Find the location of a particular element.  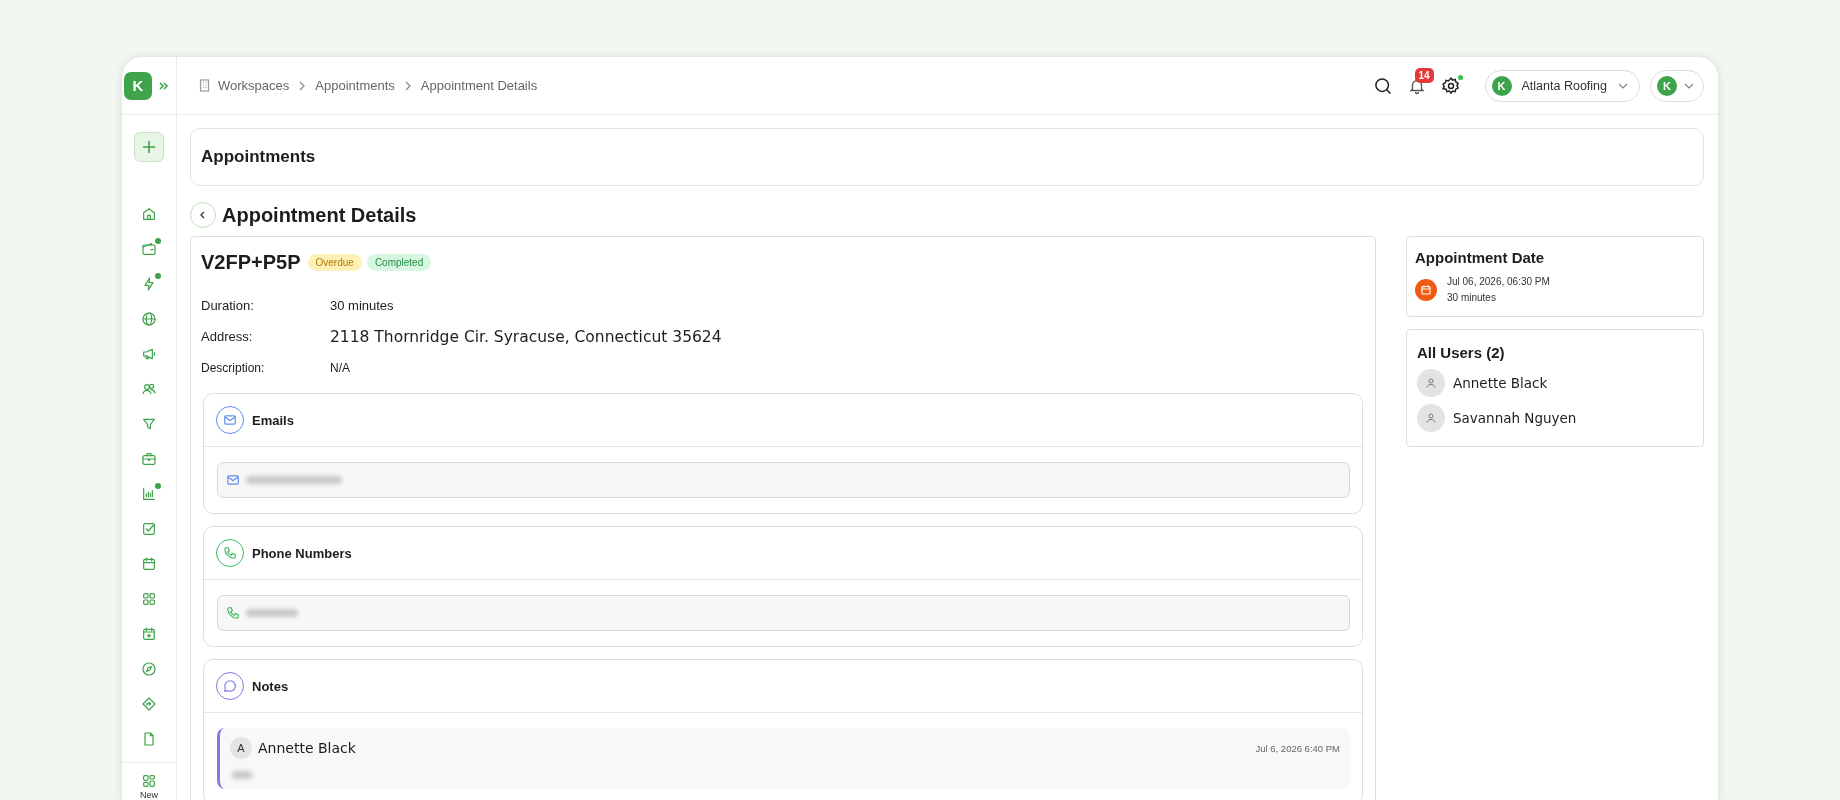

breadcrumb-link: Appointments is located at coordinates (355, 85).